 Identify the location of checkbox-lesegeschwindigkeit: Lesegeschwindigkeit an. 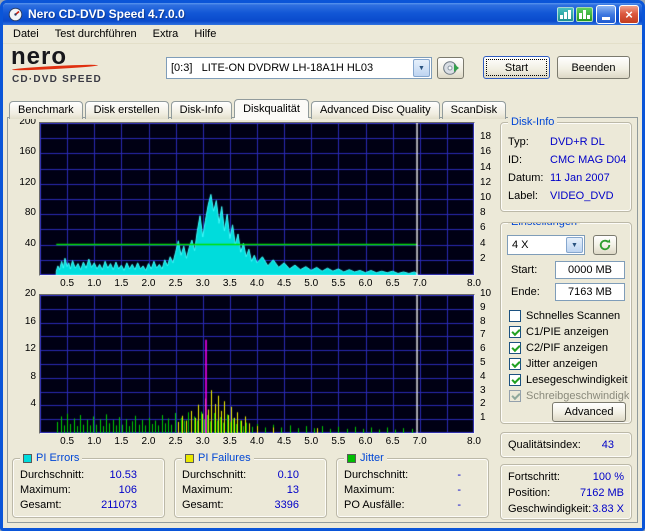
(569, 380).